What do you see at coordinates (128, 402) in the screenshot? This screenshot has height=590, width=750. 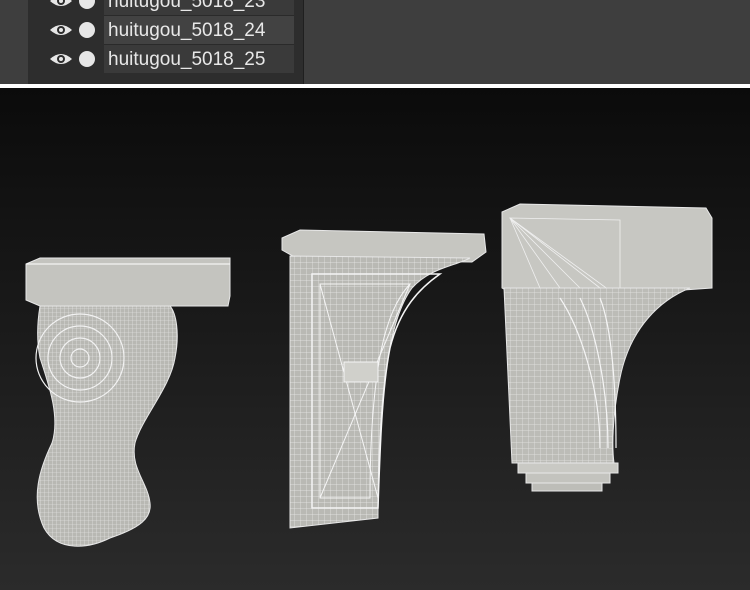 I see `scroll-corbel-icon` at bounding box center [128, 402].